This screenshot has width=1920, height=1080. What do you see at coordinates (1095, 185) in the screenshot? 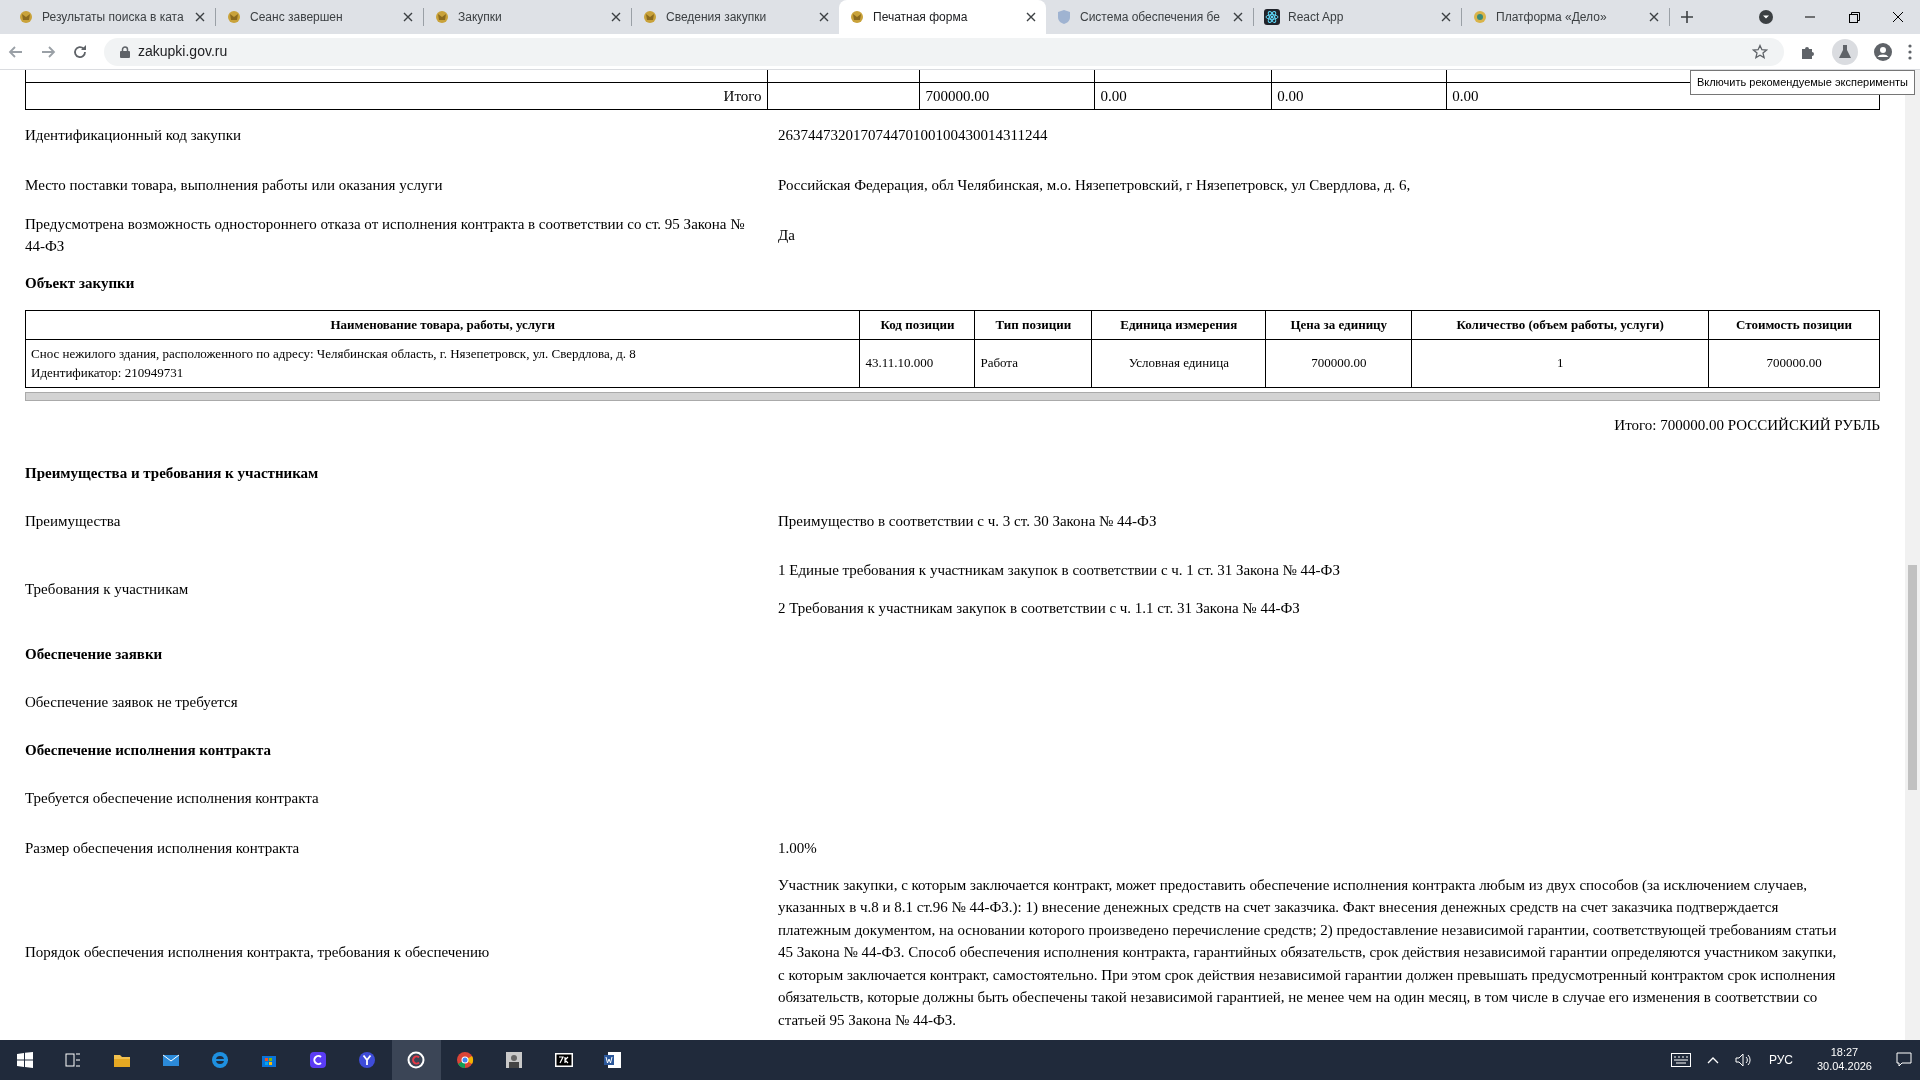
I see `field-value: Российская Федерация, обл Челябинская, м.о. Нязепетровский, г Нязепетровск, ул Свердлова, д. 6,` at bounding box center [1095, 185].